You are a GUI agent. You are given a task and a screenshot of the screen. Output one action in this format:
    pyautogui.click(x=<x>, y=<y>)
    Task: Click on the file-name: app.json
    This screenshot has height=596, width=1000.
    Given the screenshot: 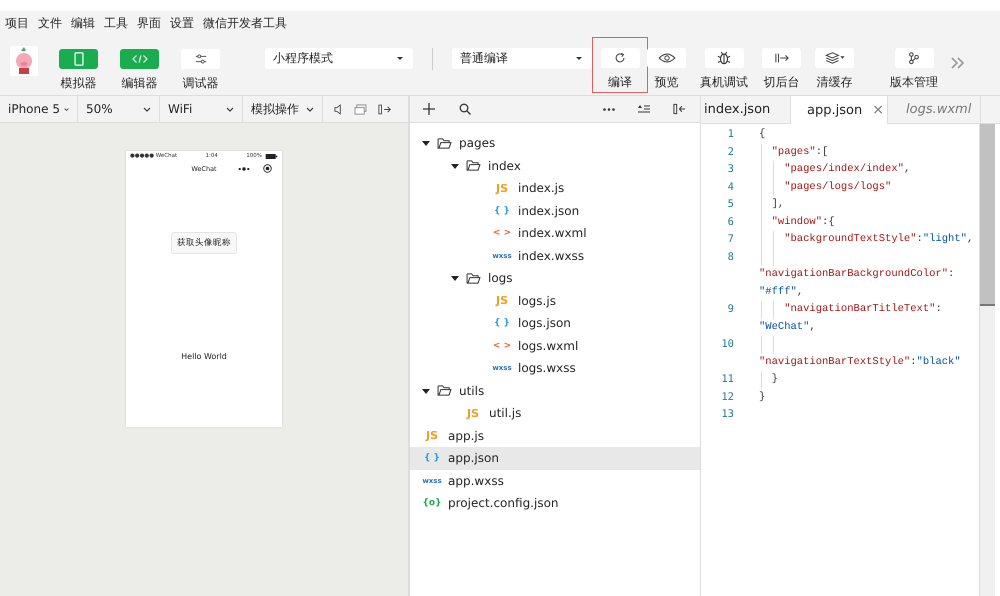 What is the action you would take?
    pyautogui.click(x=473, y=458)
    